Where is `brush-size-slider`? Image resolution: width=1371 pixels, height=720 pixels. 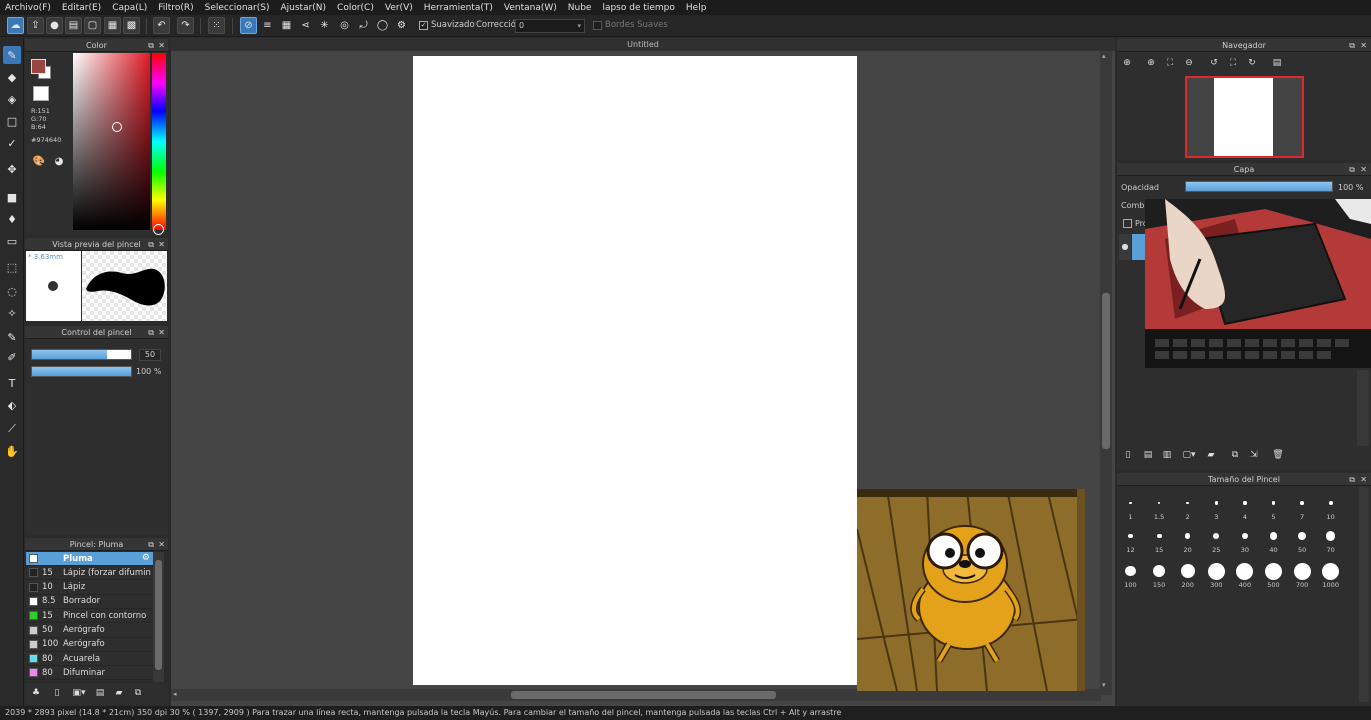
brush-size-slider is located at coordinates (81, 354).